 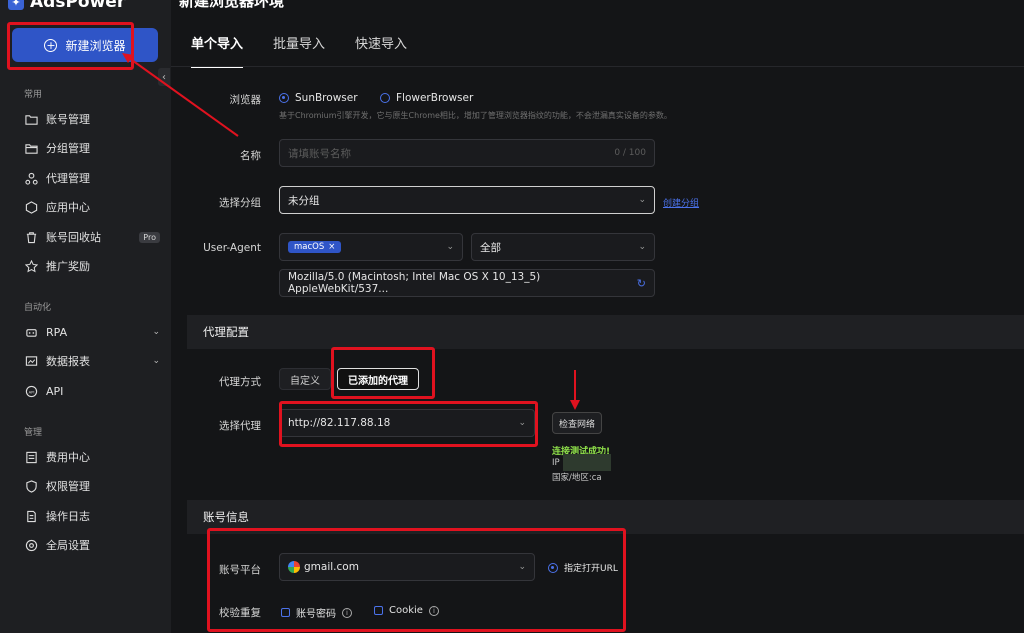 What do you see at coordinates (92, 361) in the screenshot?
I see `sidebar-item-reports: 数据报表 ⌄` at bounding box center [92, 361].